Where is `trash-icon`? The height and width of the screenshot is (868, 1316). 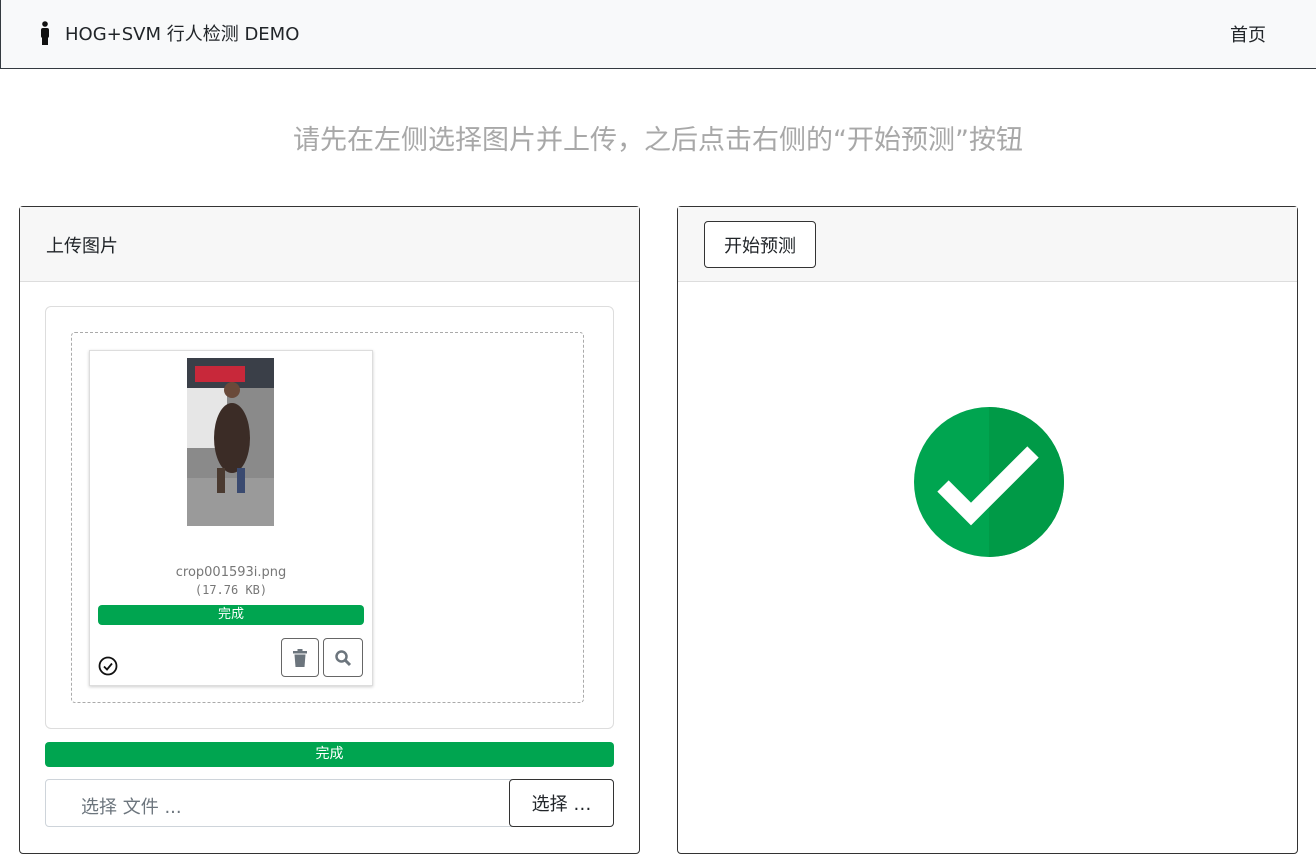
trash-icon is located at coordinates (300, 657).